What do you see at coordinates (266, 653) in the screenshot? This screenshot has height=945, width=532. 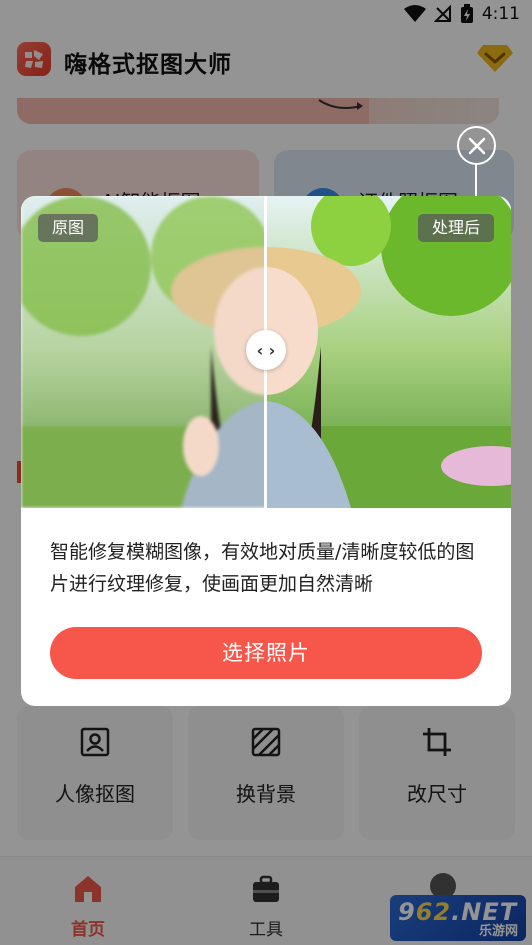 I see `choose-photo-button: 选择照片` at bounding box center [266, 653].